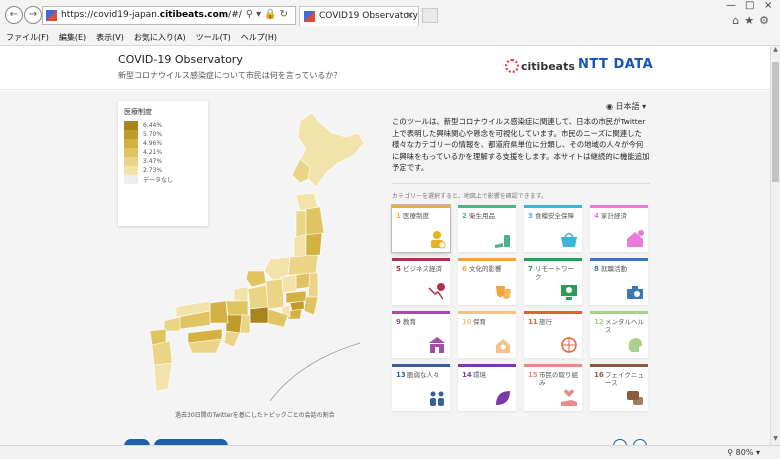  What do you see at coordinates (213, 38) in the screenshot?
I see `menu-tools: ツール(T)` at bounding box center [213, 38].